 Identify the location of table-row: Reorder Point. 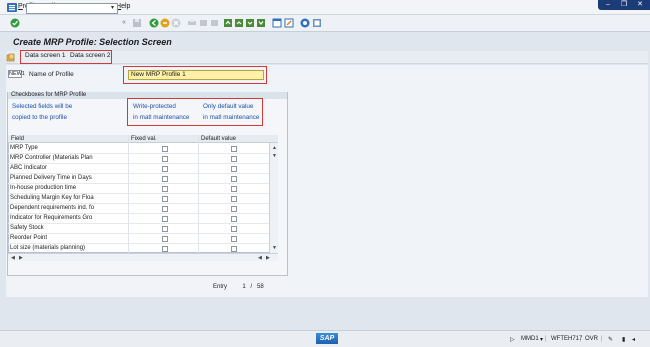
(139, 239).